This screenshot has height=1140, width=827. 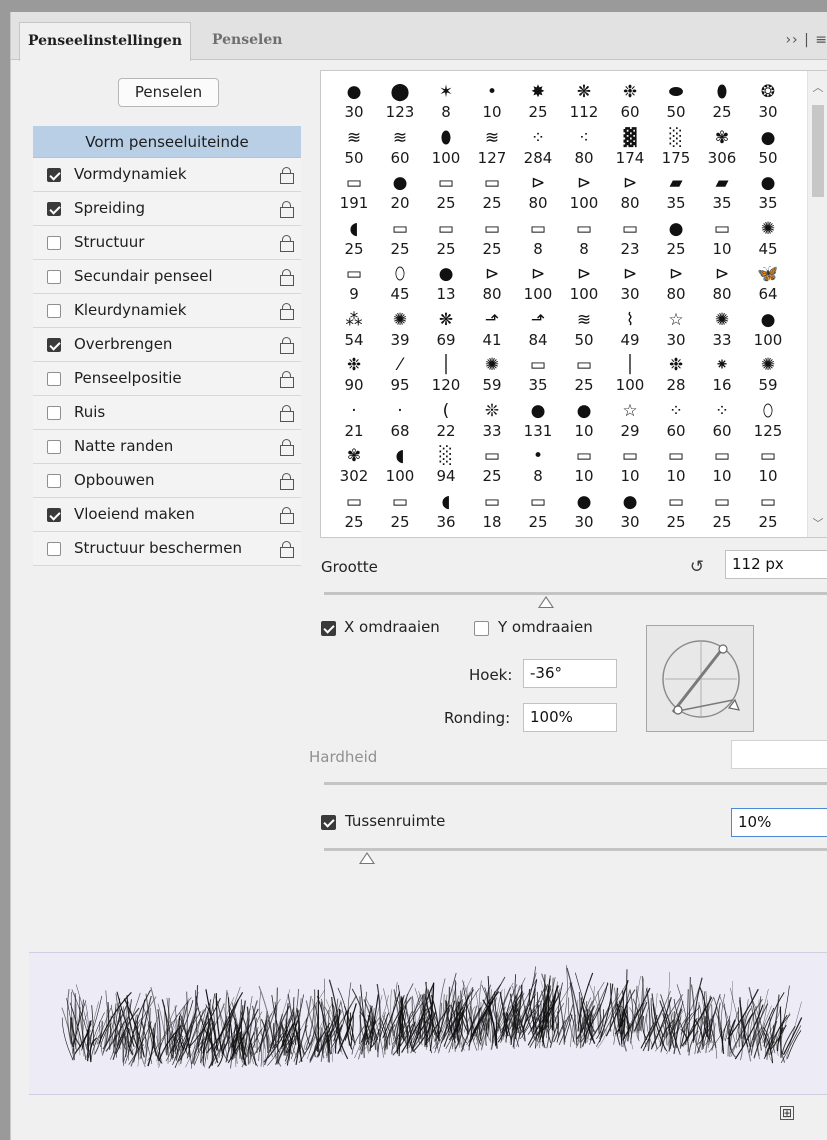 What do you see at coordinates (630, 284) in the screenshot?
I see `brush-tip-cell: ⊳ 30` at bounding box center [630, 284].